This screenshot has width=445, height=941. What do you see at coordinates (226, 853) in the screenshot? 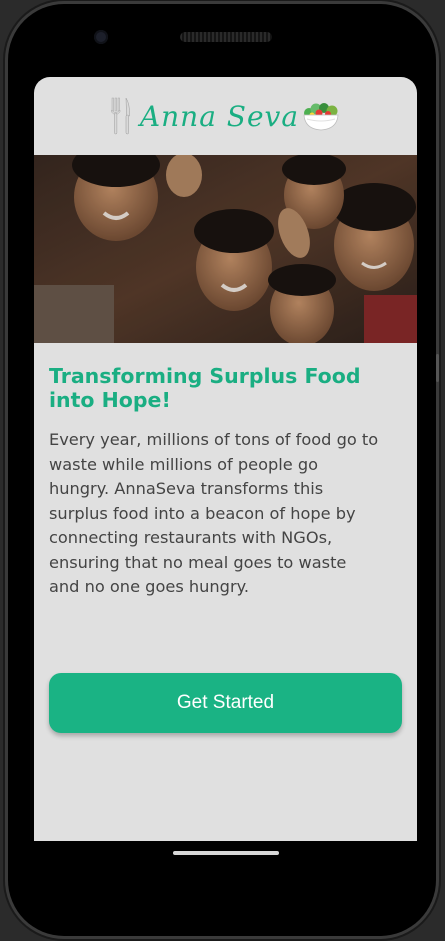
I see `home-indicator` at bounding box center [226, 853].